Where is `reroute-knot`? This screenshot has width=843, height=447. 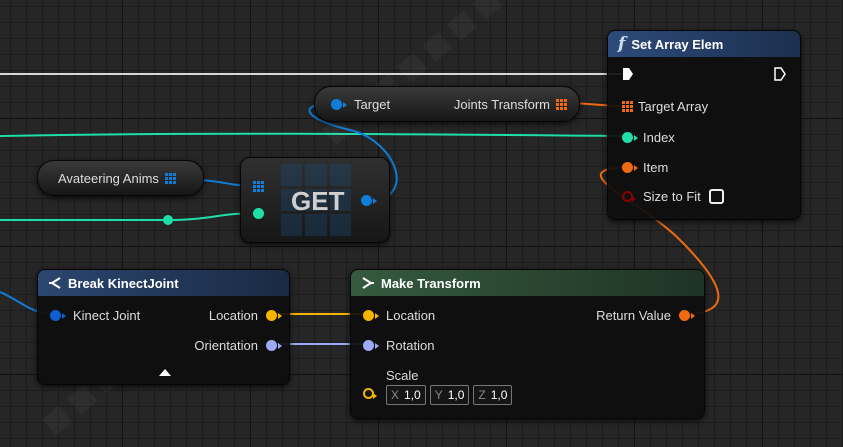 reroute-knot is located at coordinates (168, 220).